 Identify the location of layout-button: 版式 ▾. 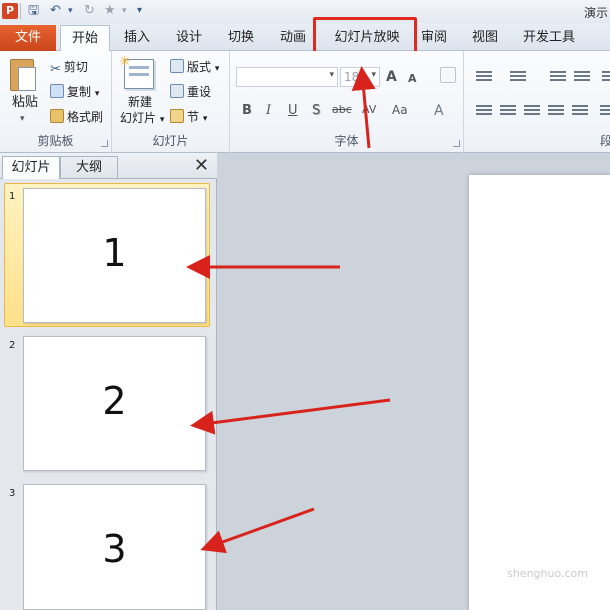
(194, 67).